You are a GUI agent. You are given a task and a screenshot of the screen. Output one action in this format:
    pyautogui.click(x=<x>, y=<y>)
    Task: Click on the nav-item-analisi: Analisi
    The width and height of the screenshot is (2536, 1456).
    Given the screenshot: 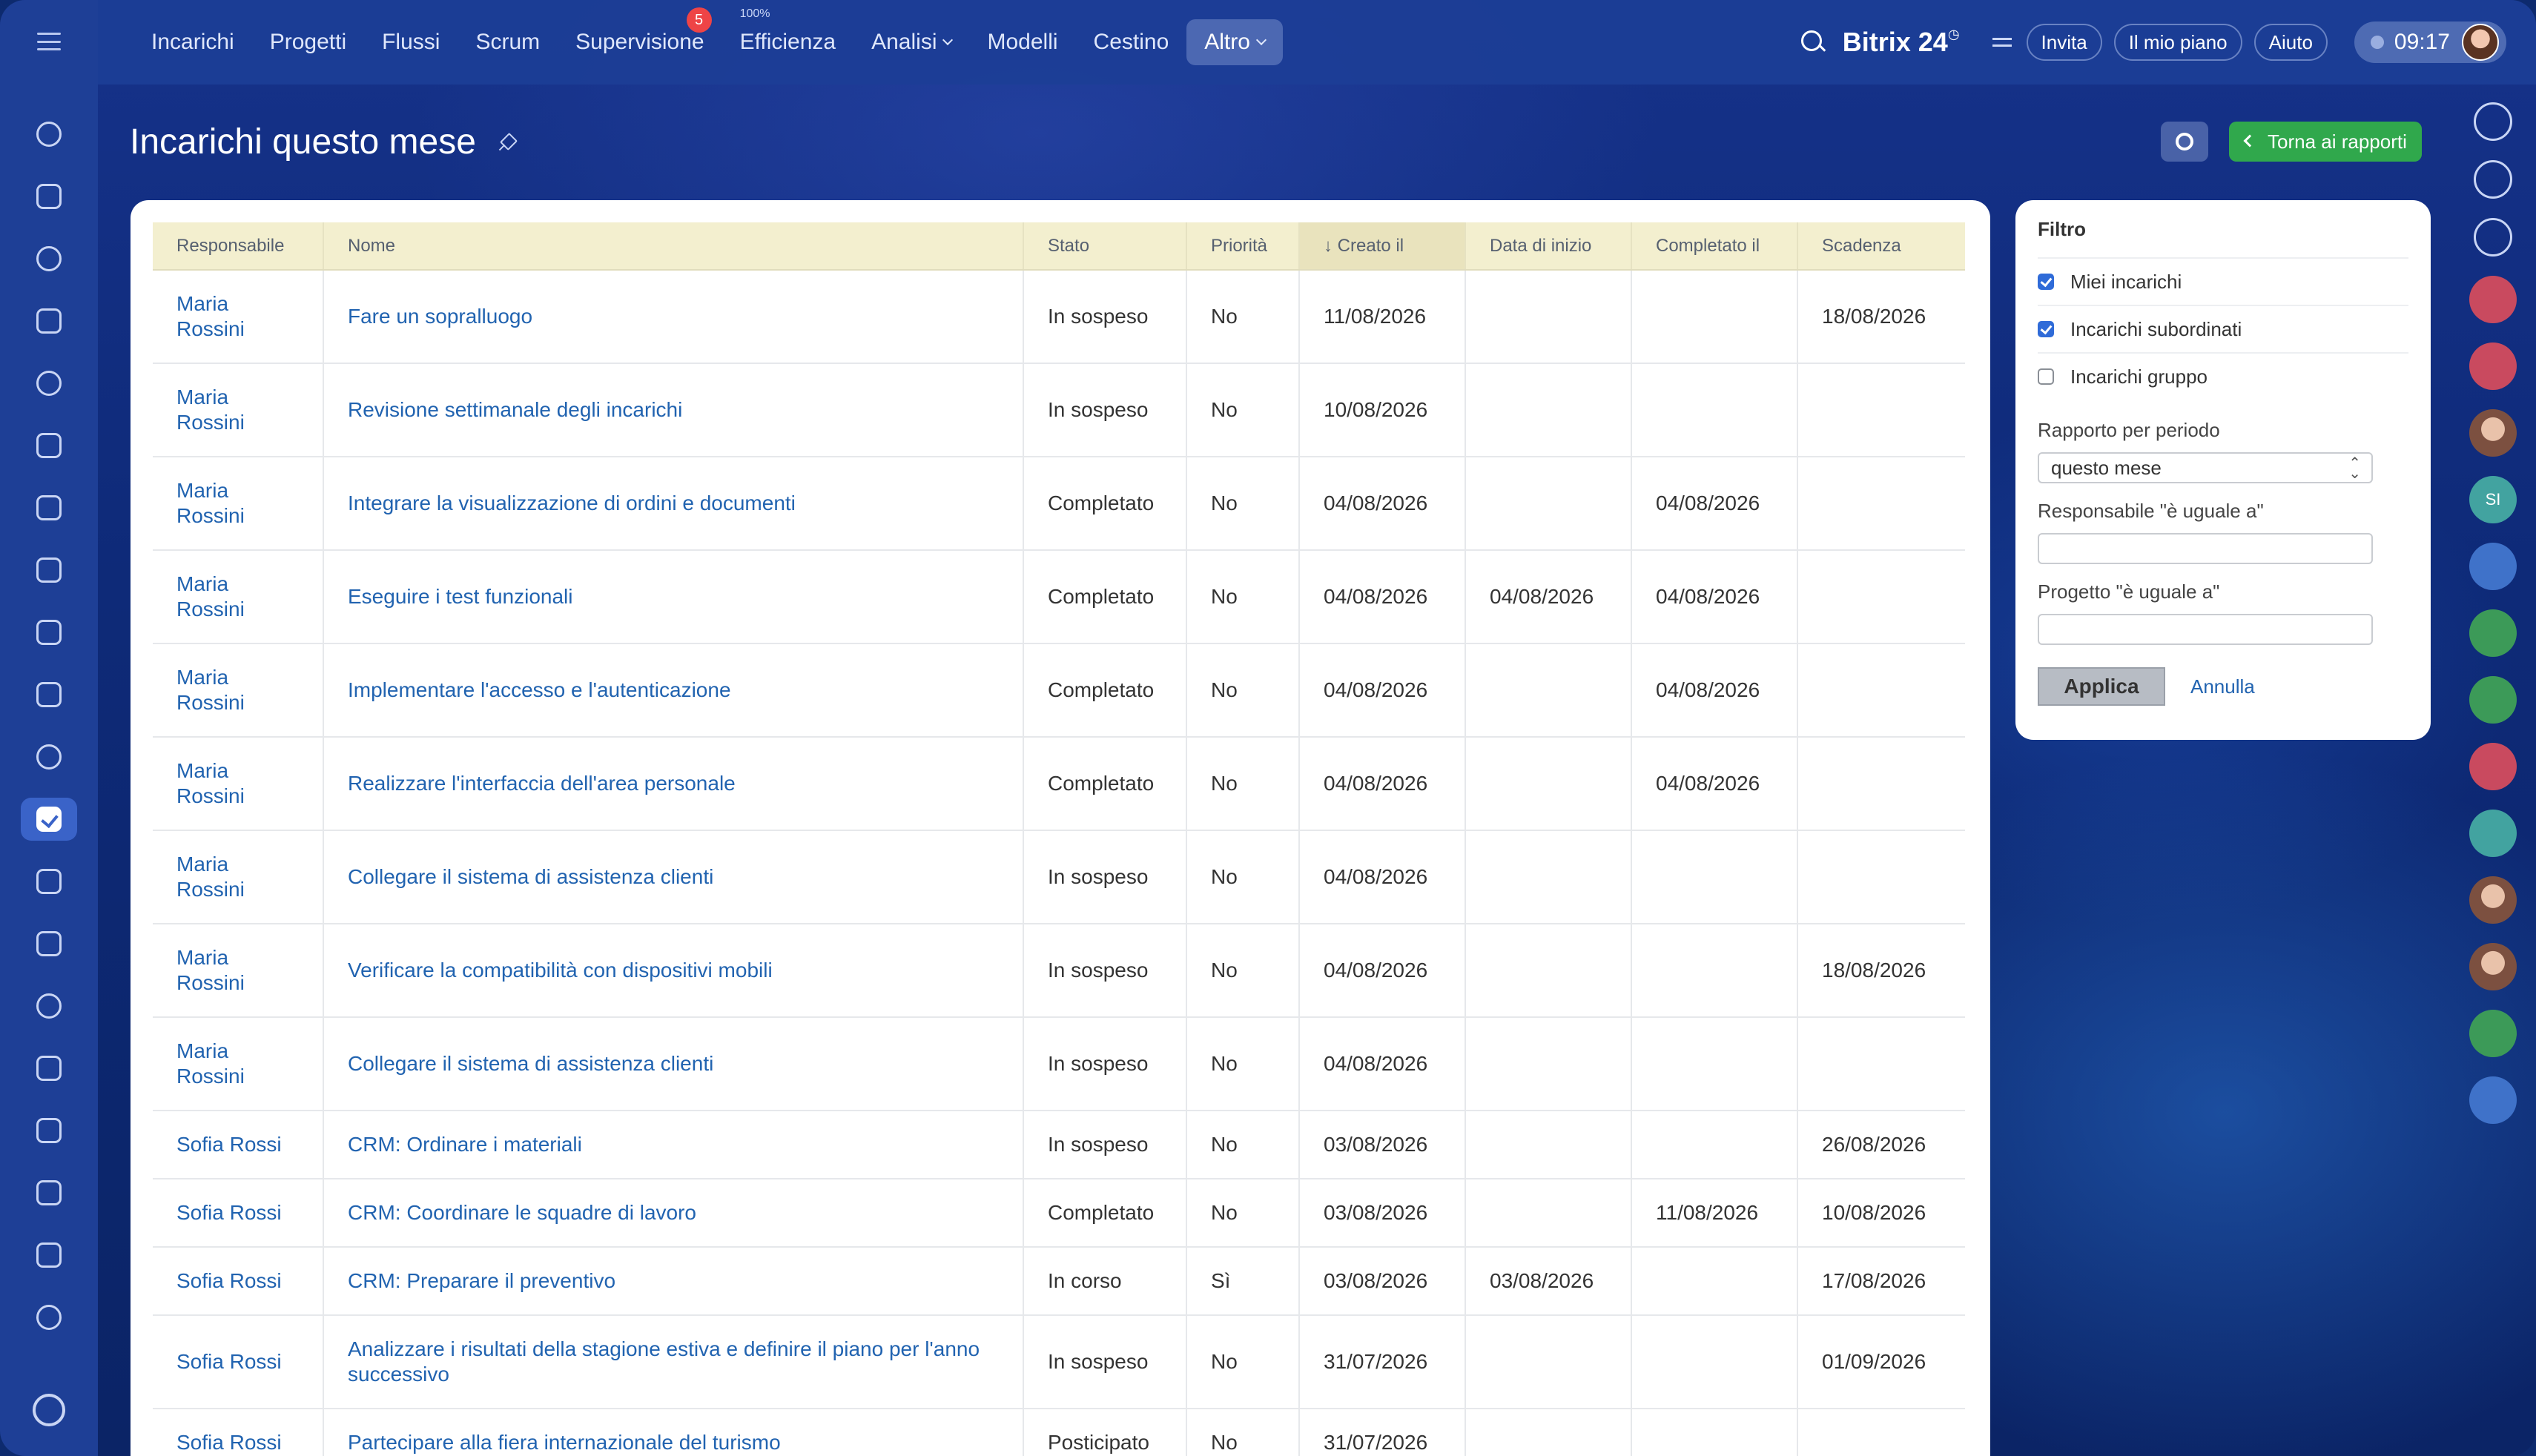 What is the action you would take?
    pyautogui.click(x=911, y=42)
    